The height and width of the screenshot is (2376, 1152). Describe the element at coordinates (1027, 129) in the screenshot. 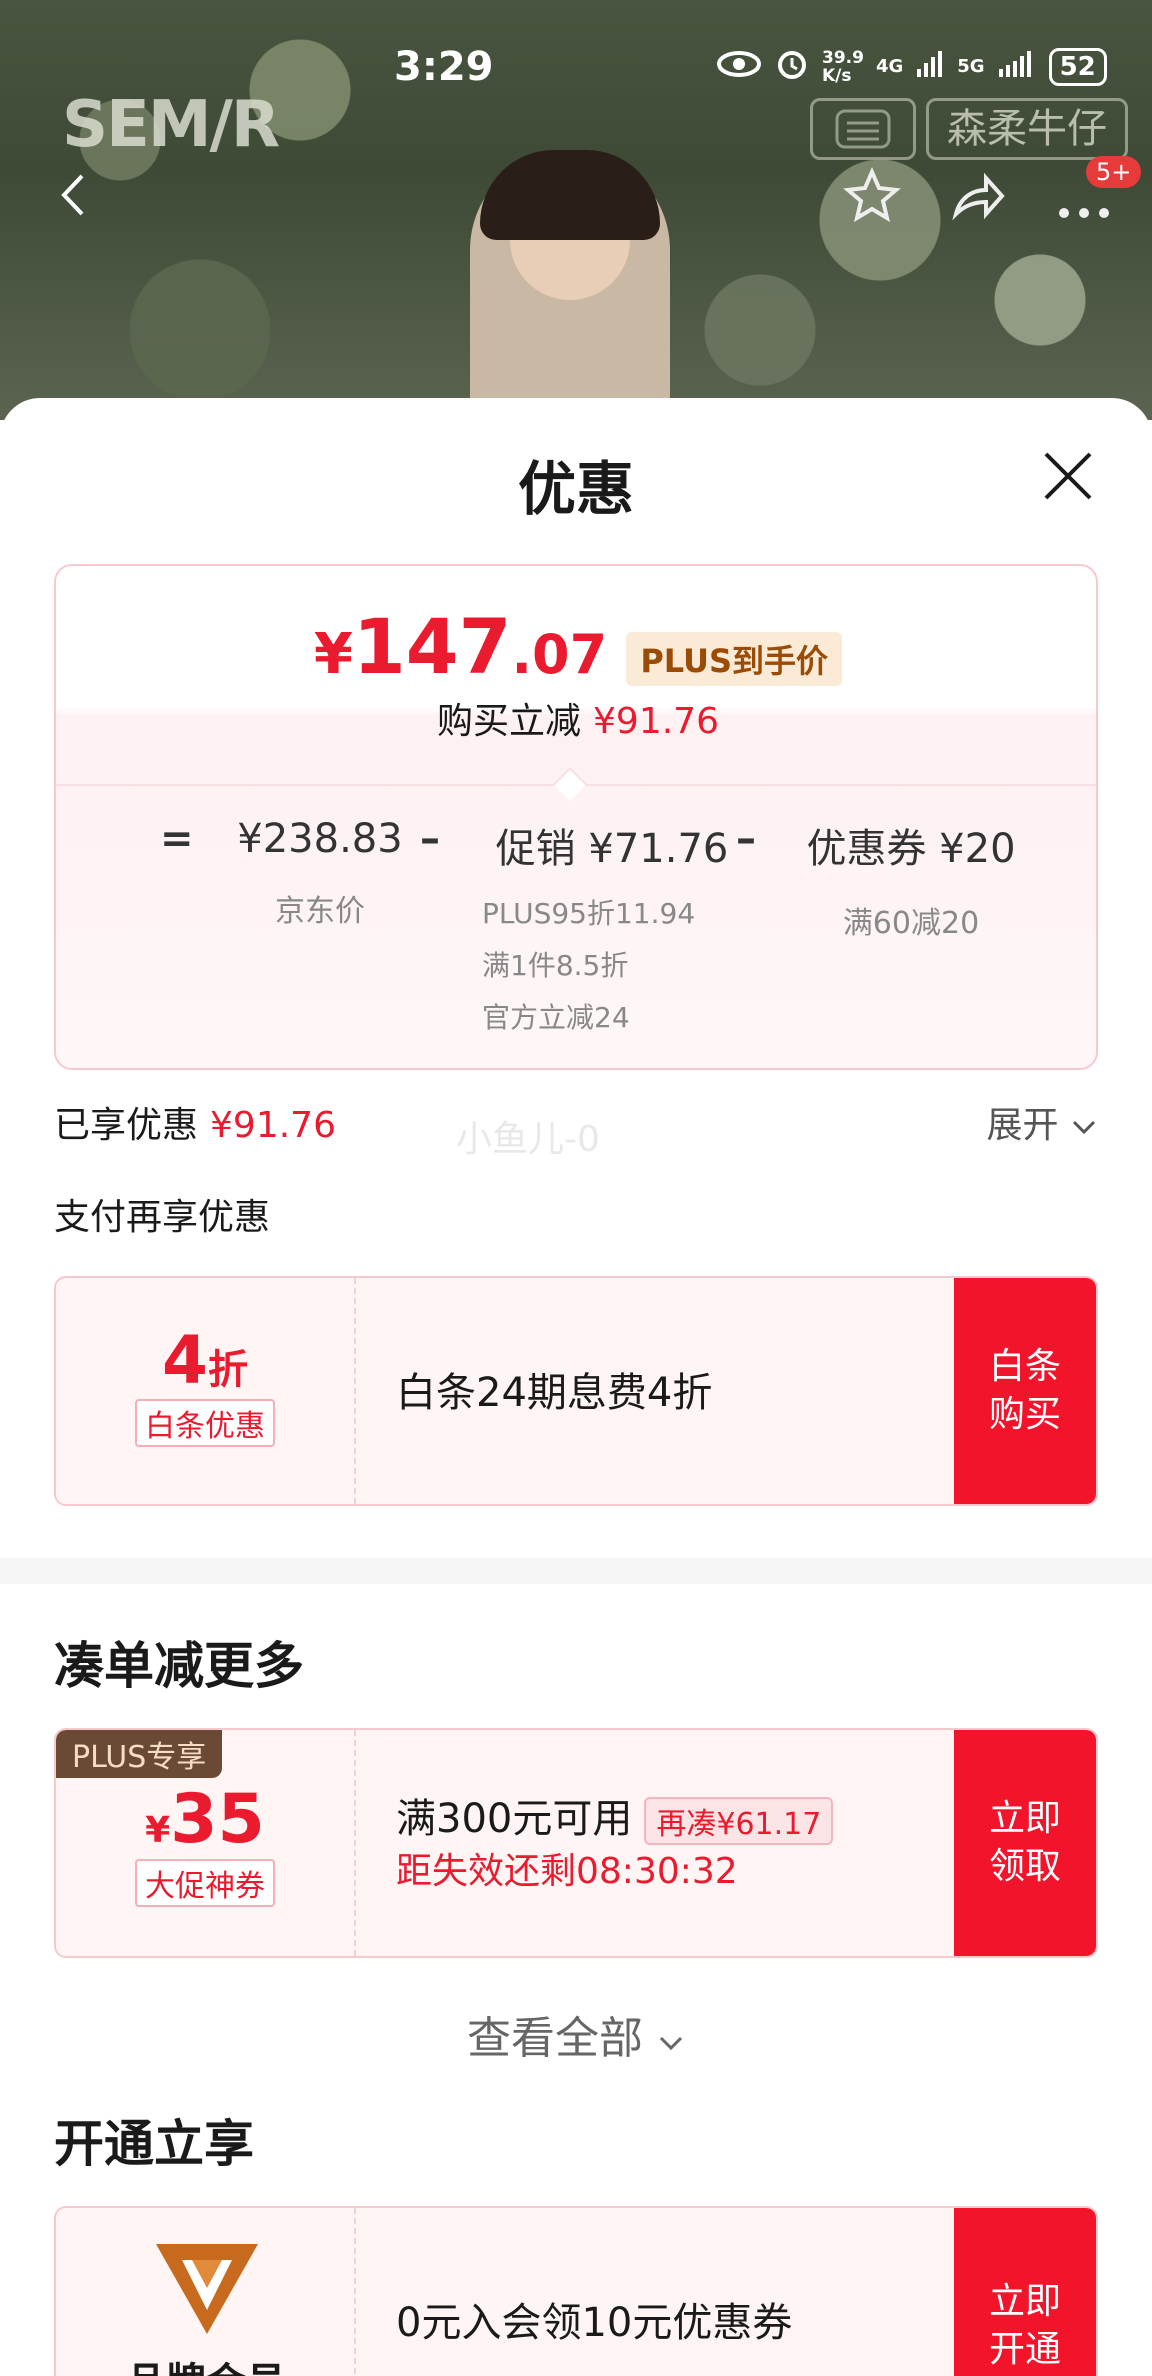

I see `shop-name: 森柔牛仔` at that location.